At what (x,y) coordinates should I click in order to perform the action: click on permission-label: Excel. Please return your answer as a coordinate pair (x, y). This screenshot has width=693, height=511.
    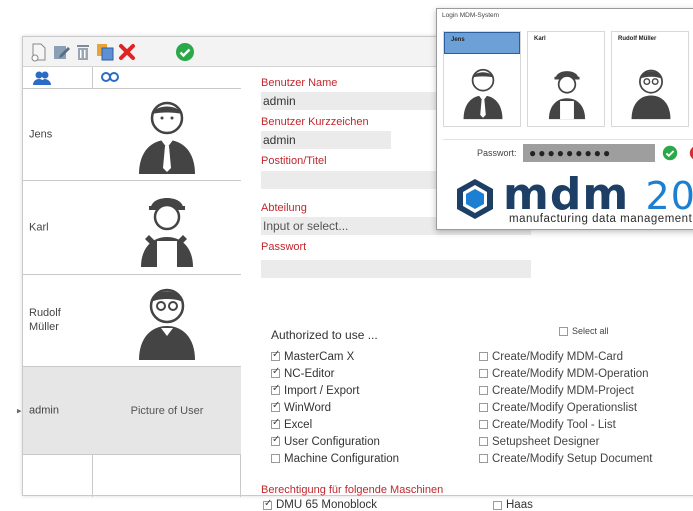
    Looking at the image, I should click on (298, 424).